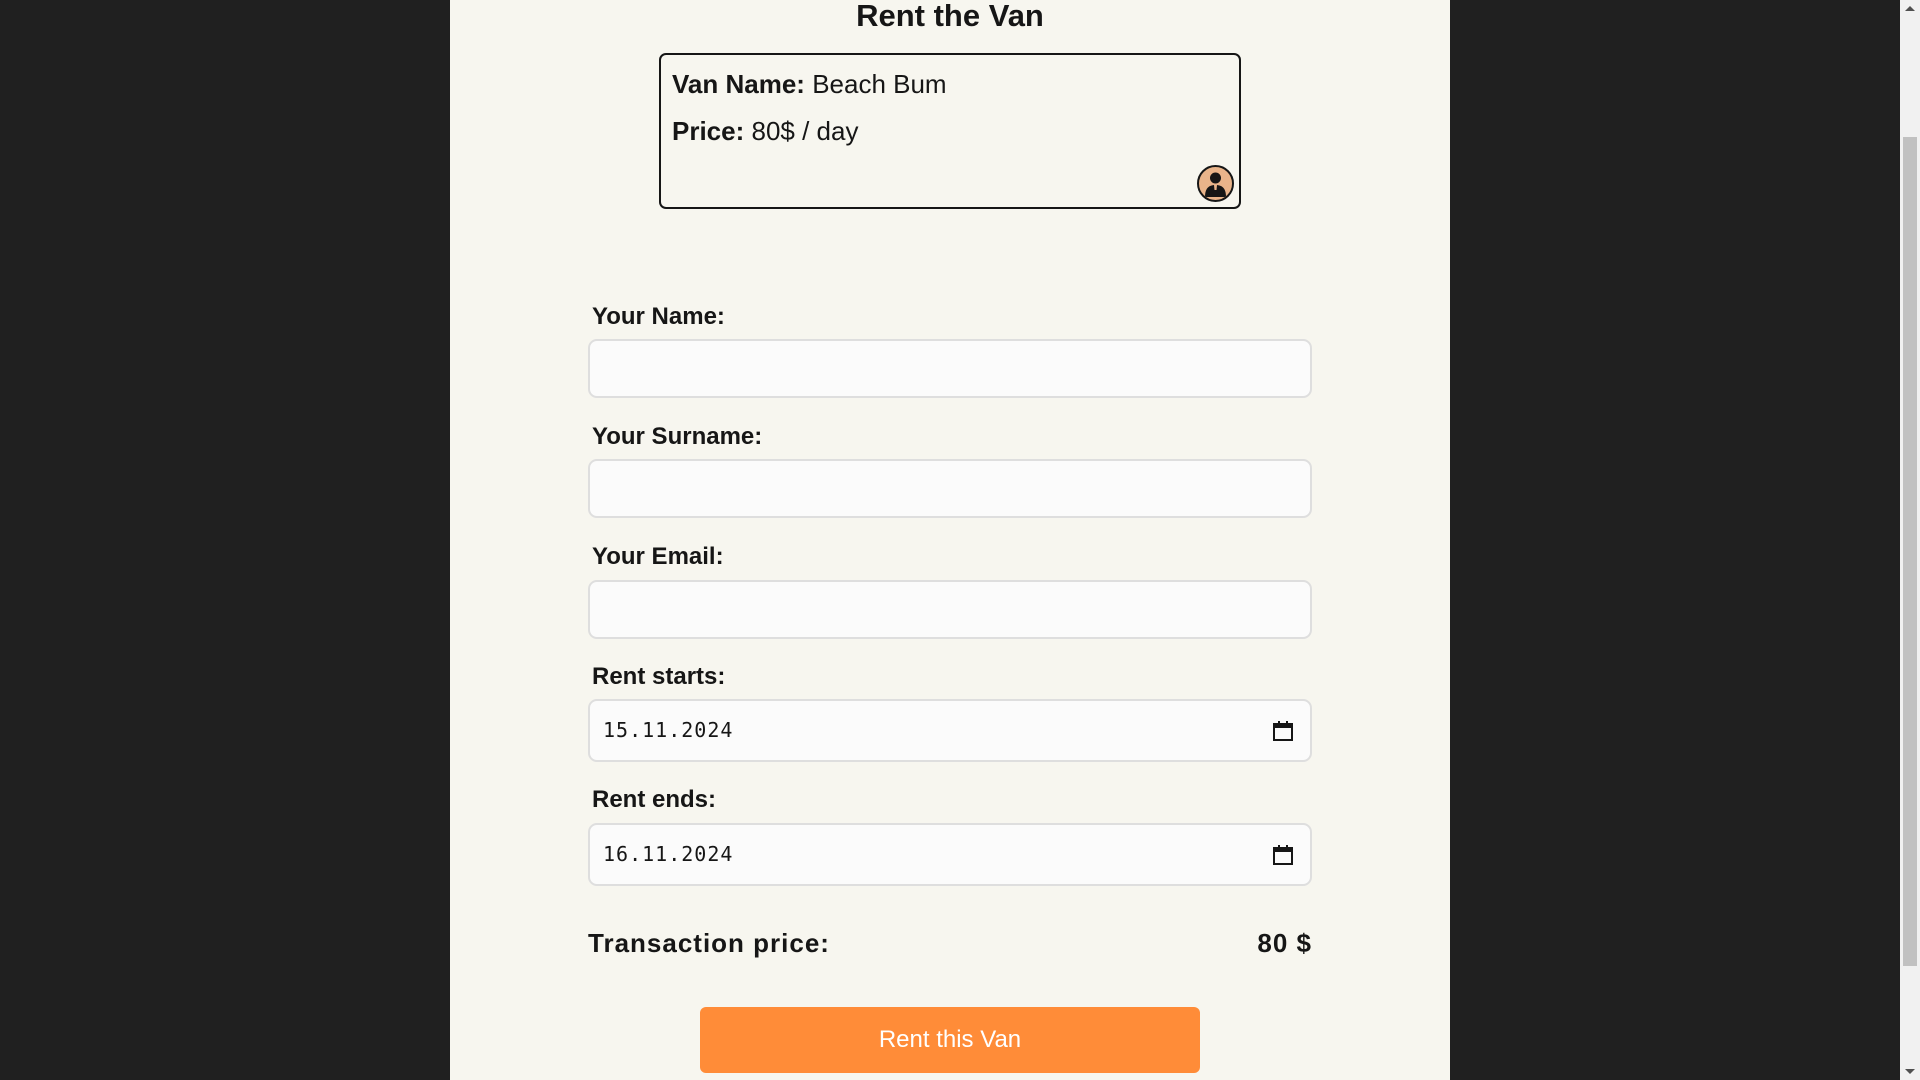 Image resolution: width=1920 pixels, height=1080 pixels. What do you see at coordinates (879, 84) in the screenshot?
I see `van-name-value: Beach Bum` at bounding box center [879, 84].